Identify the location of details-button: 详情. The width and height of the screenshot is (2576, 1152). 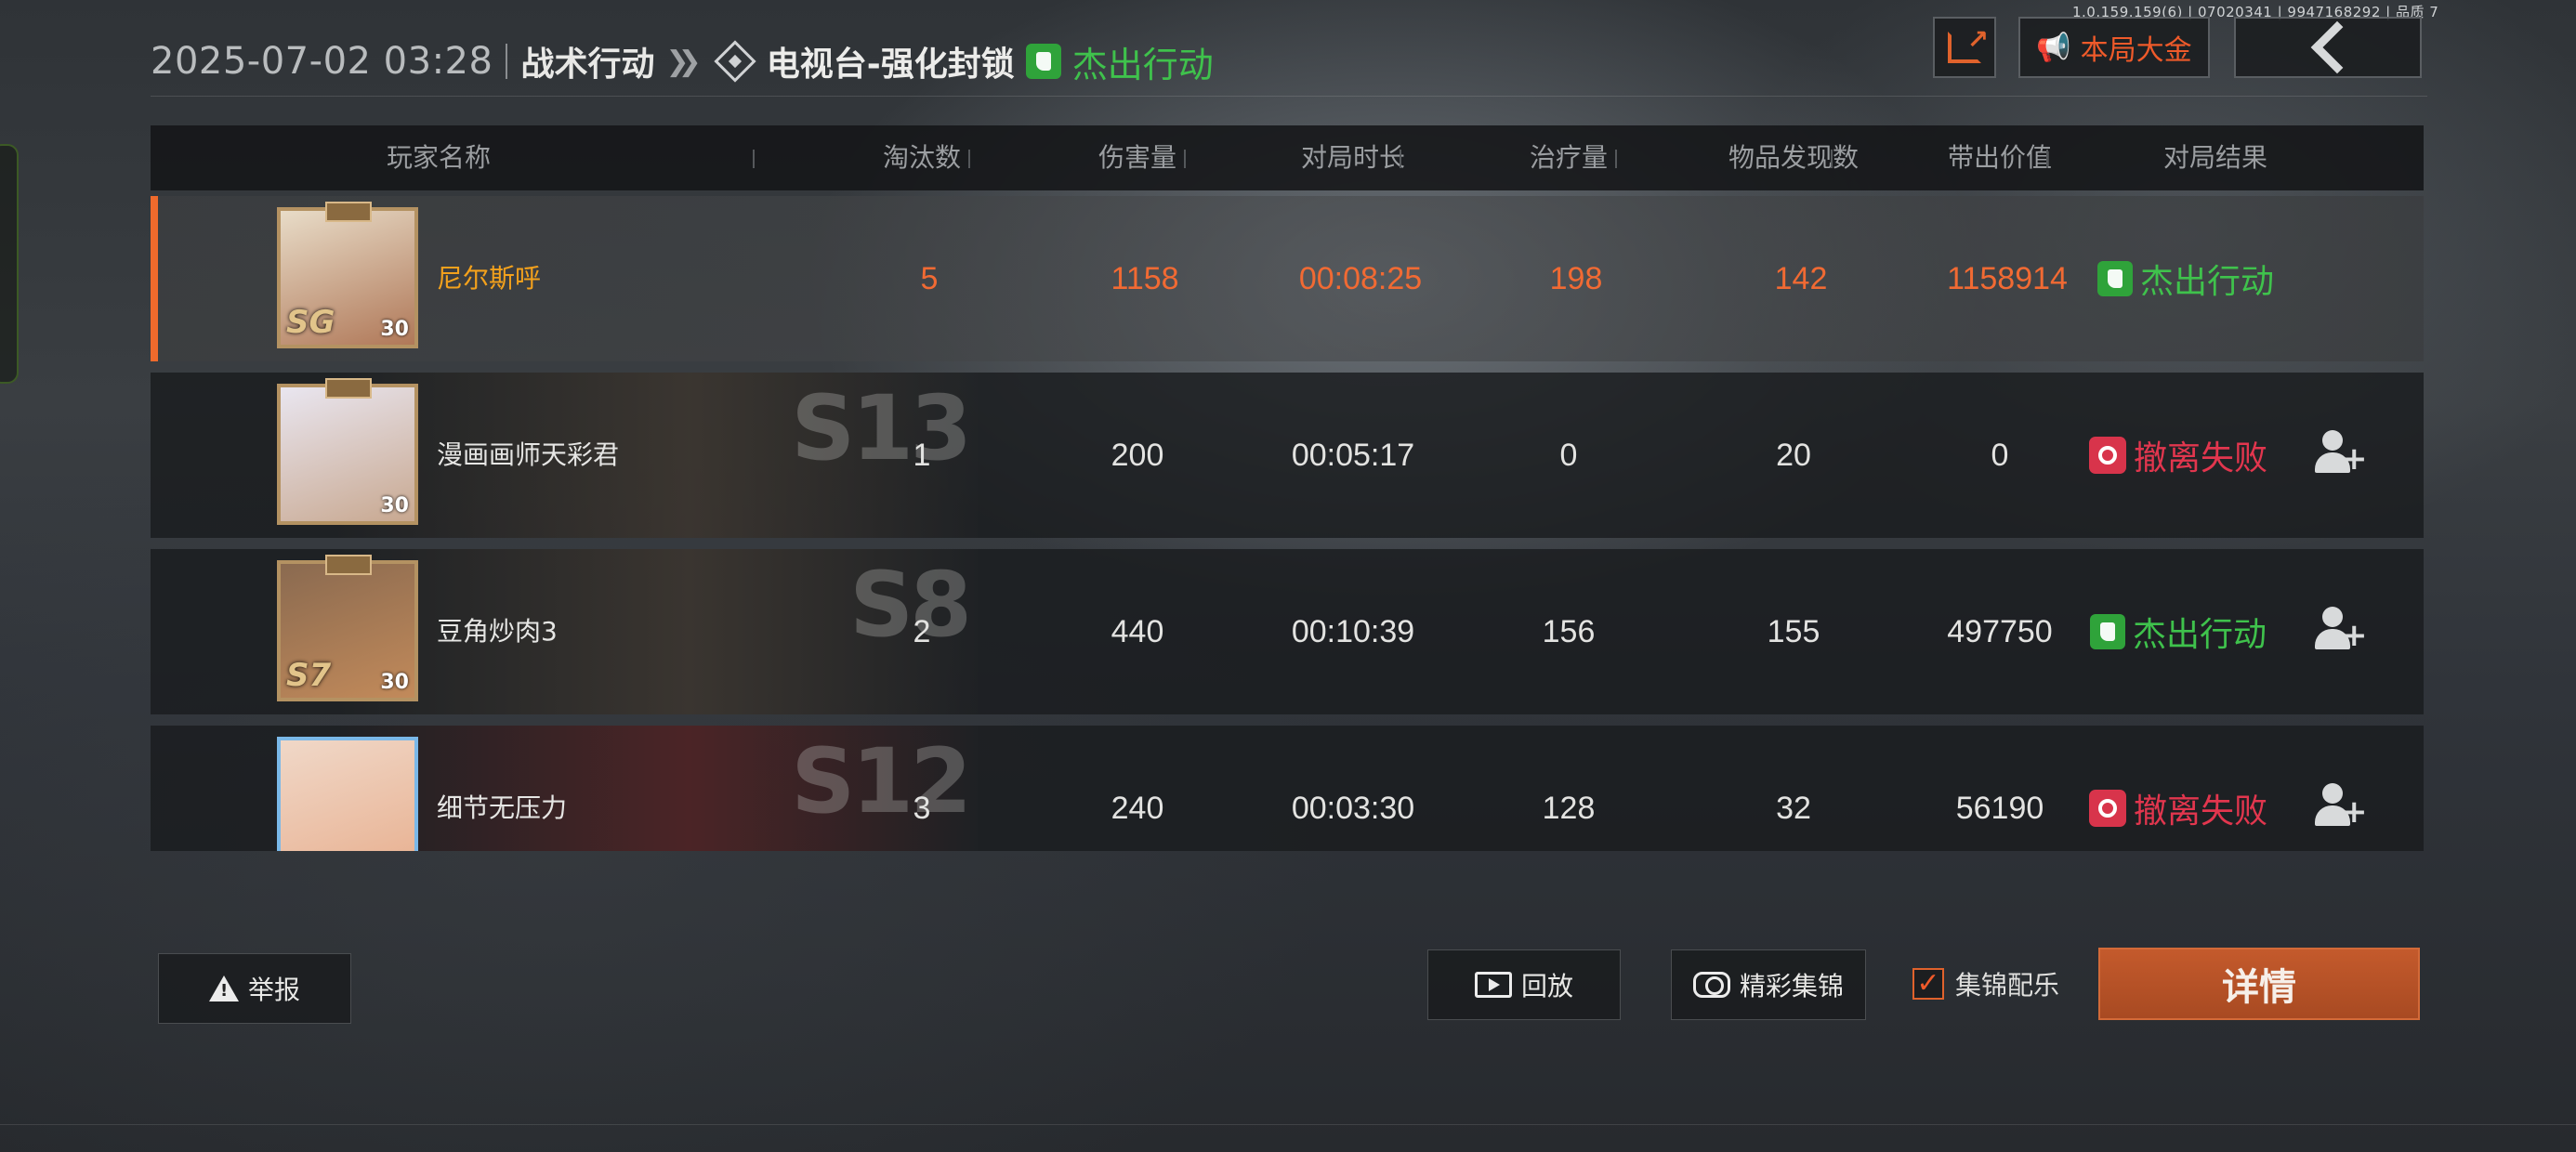
(2259, 984).